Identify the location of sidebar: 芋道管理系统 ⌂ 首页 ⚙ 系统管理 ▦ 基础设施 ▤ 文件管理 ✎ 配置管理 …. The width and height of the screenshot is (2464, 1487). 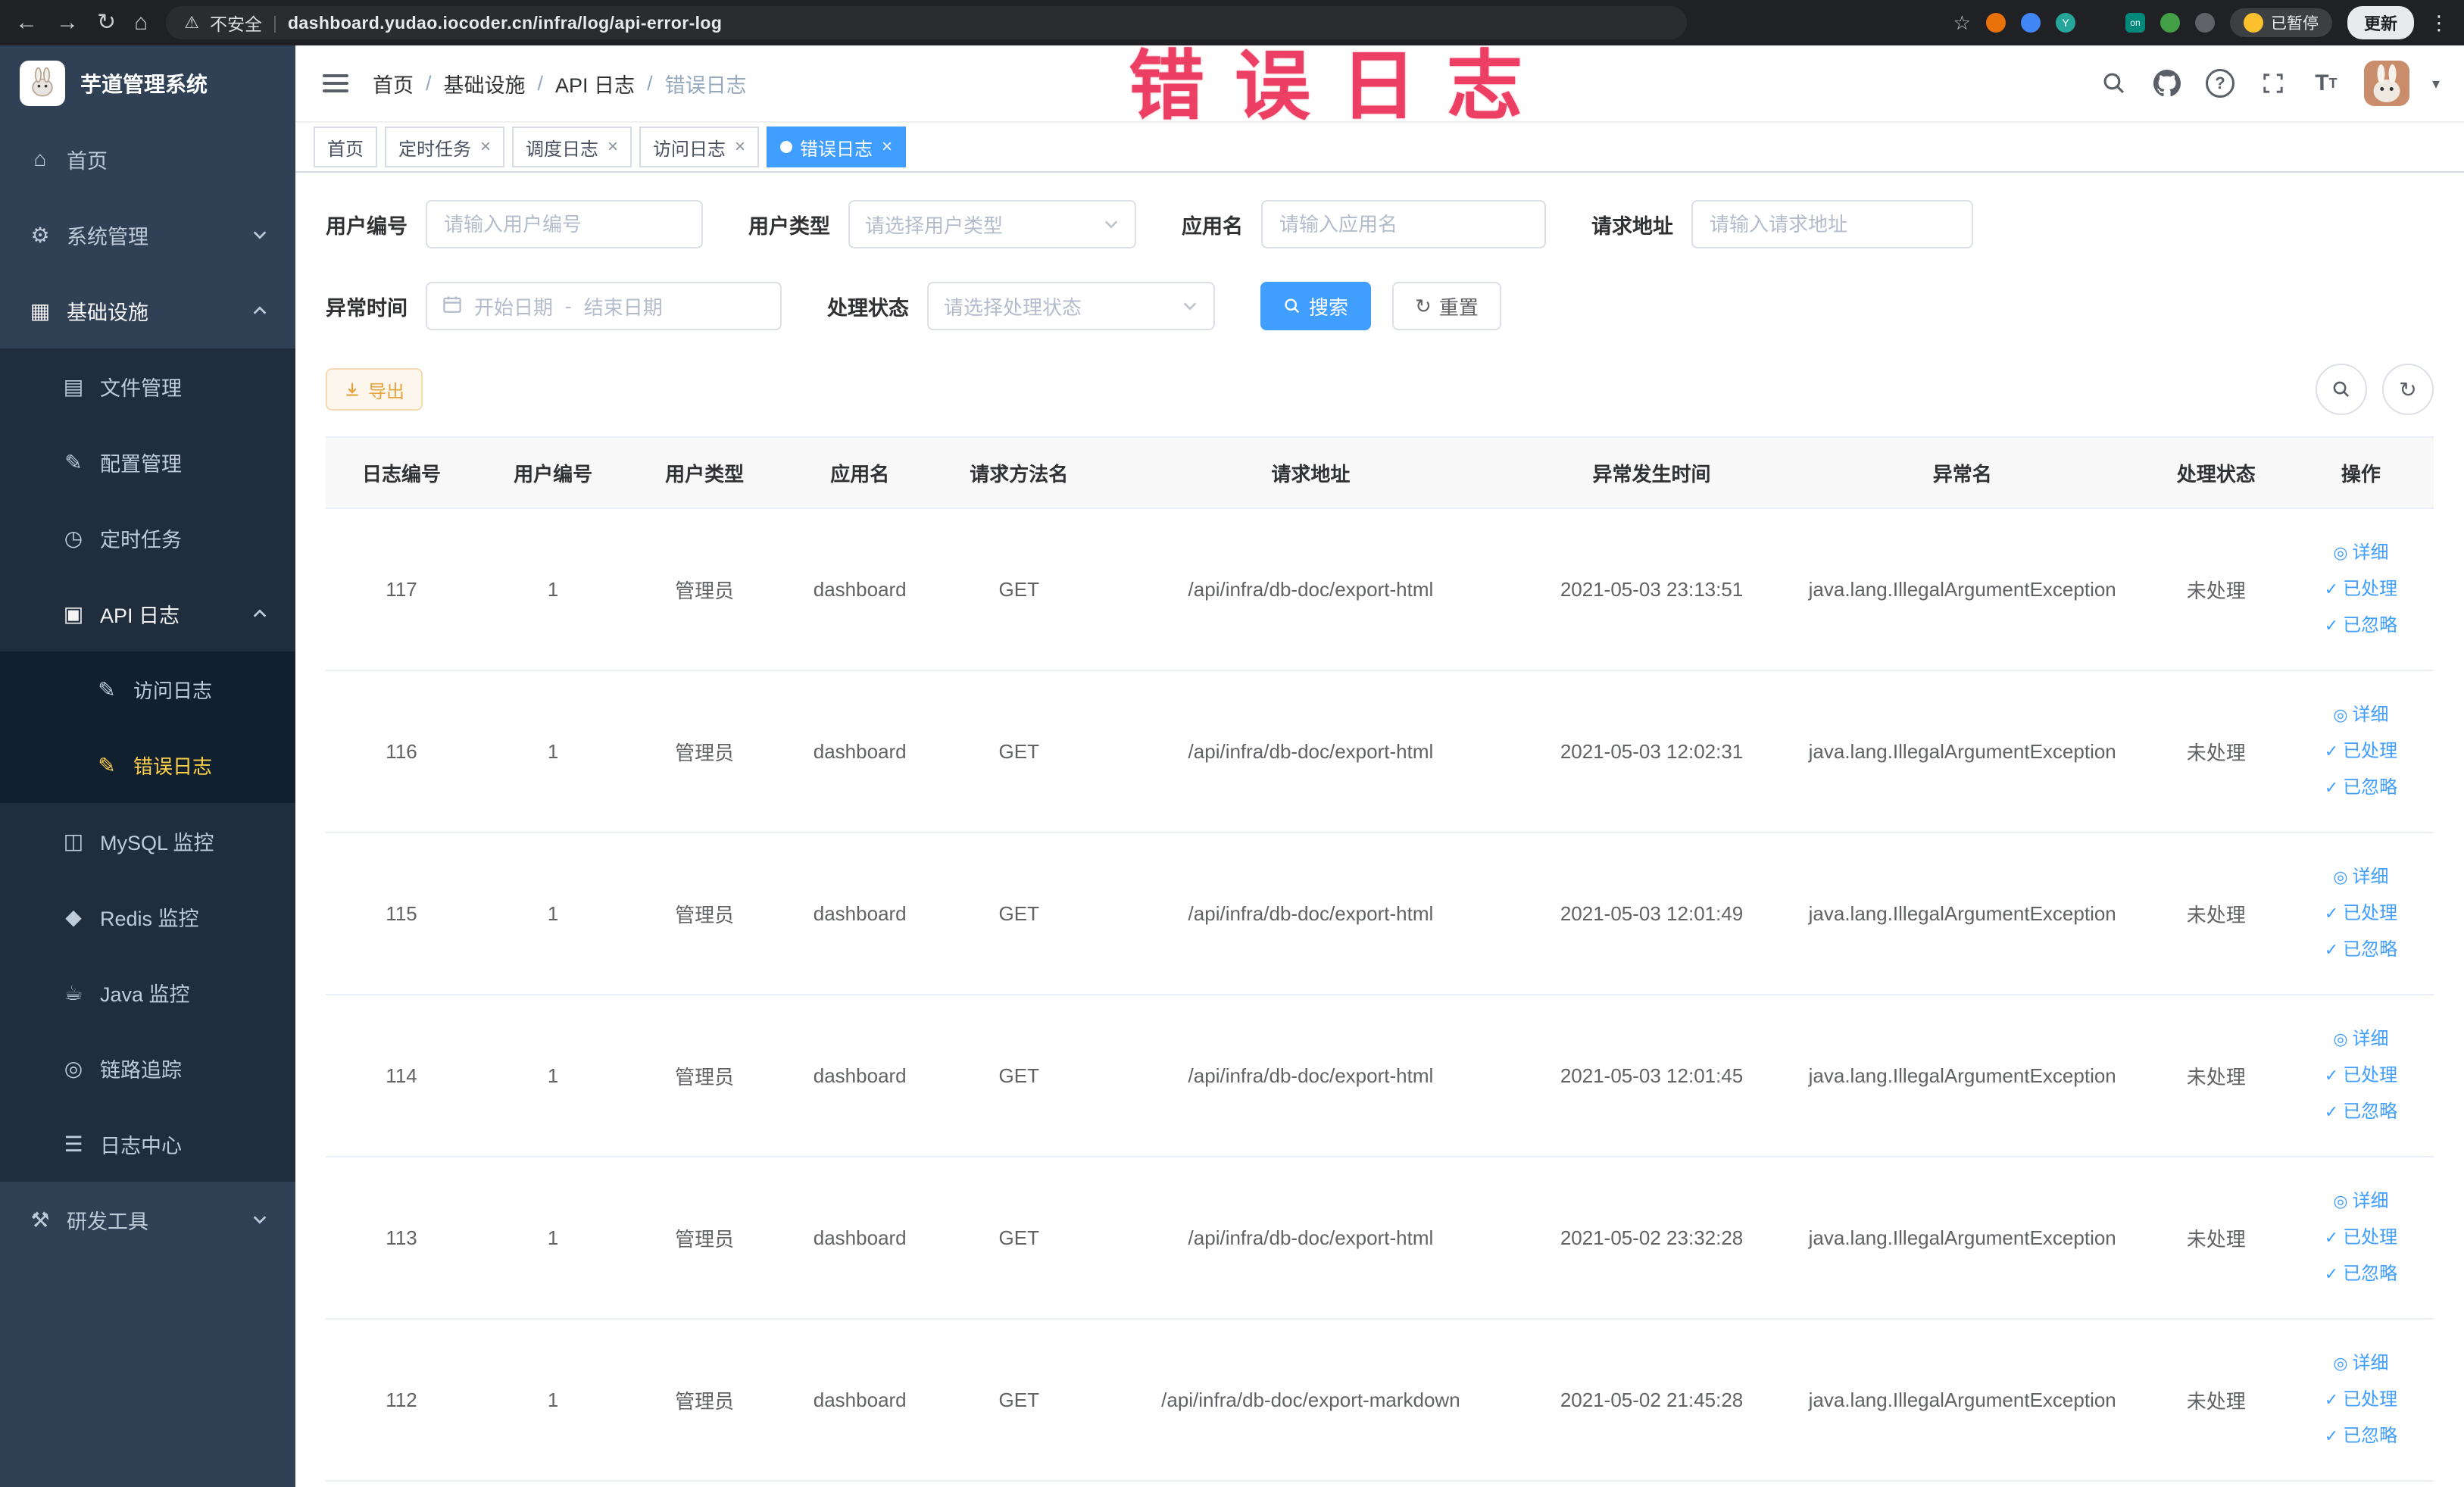
(147, 766).